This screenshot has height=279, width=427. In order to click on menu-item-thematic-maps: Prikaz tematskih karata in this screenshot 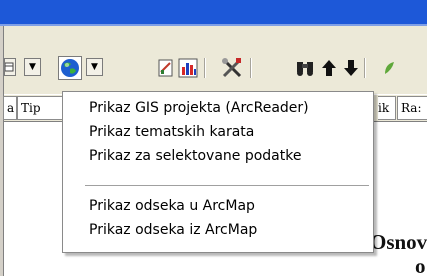, I will do `click(229, 132)`.